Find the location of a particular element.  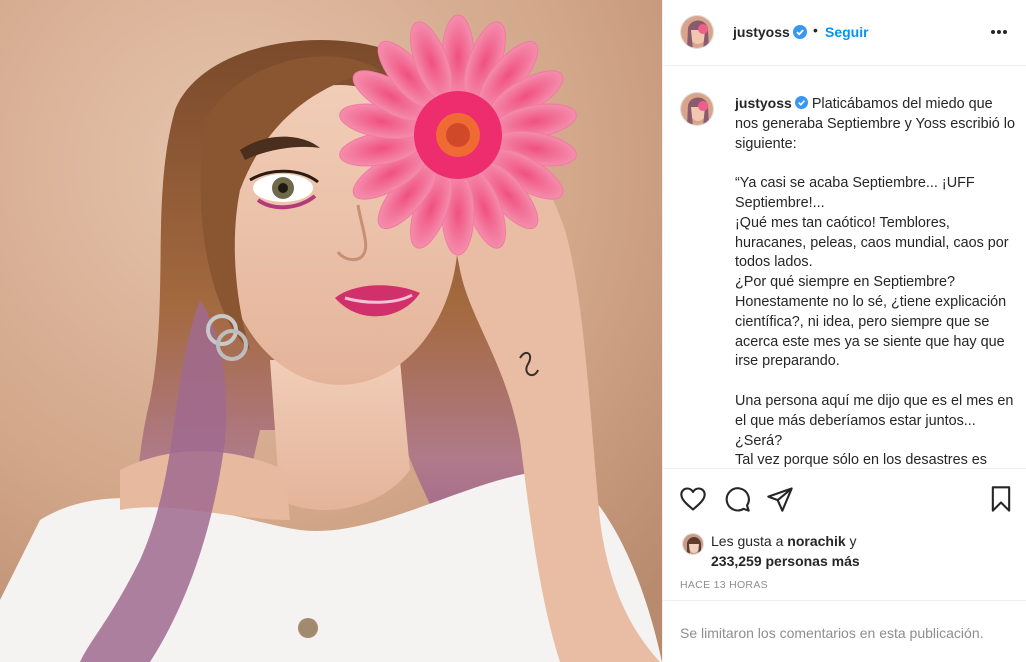

likes-count: 233,259 personas más is located at coordinates (785, 561).